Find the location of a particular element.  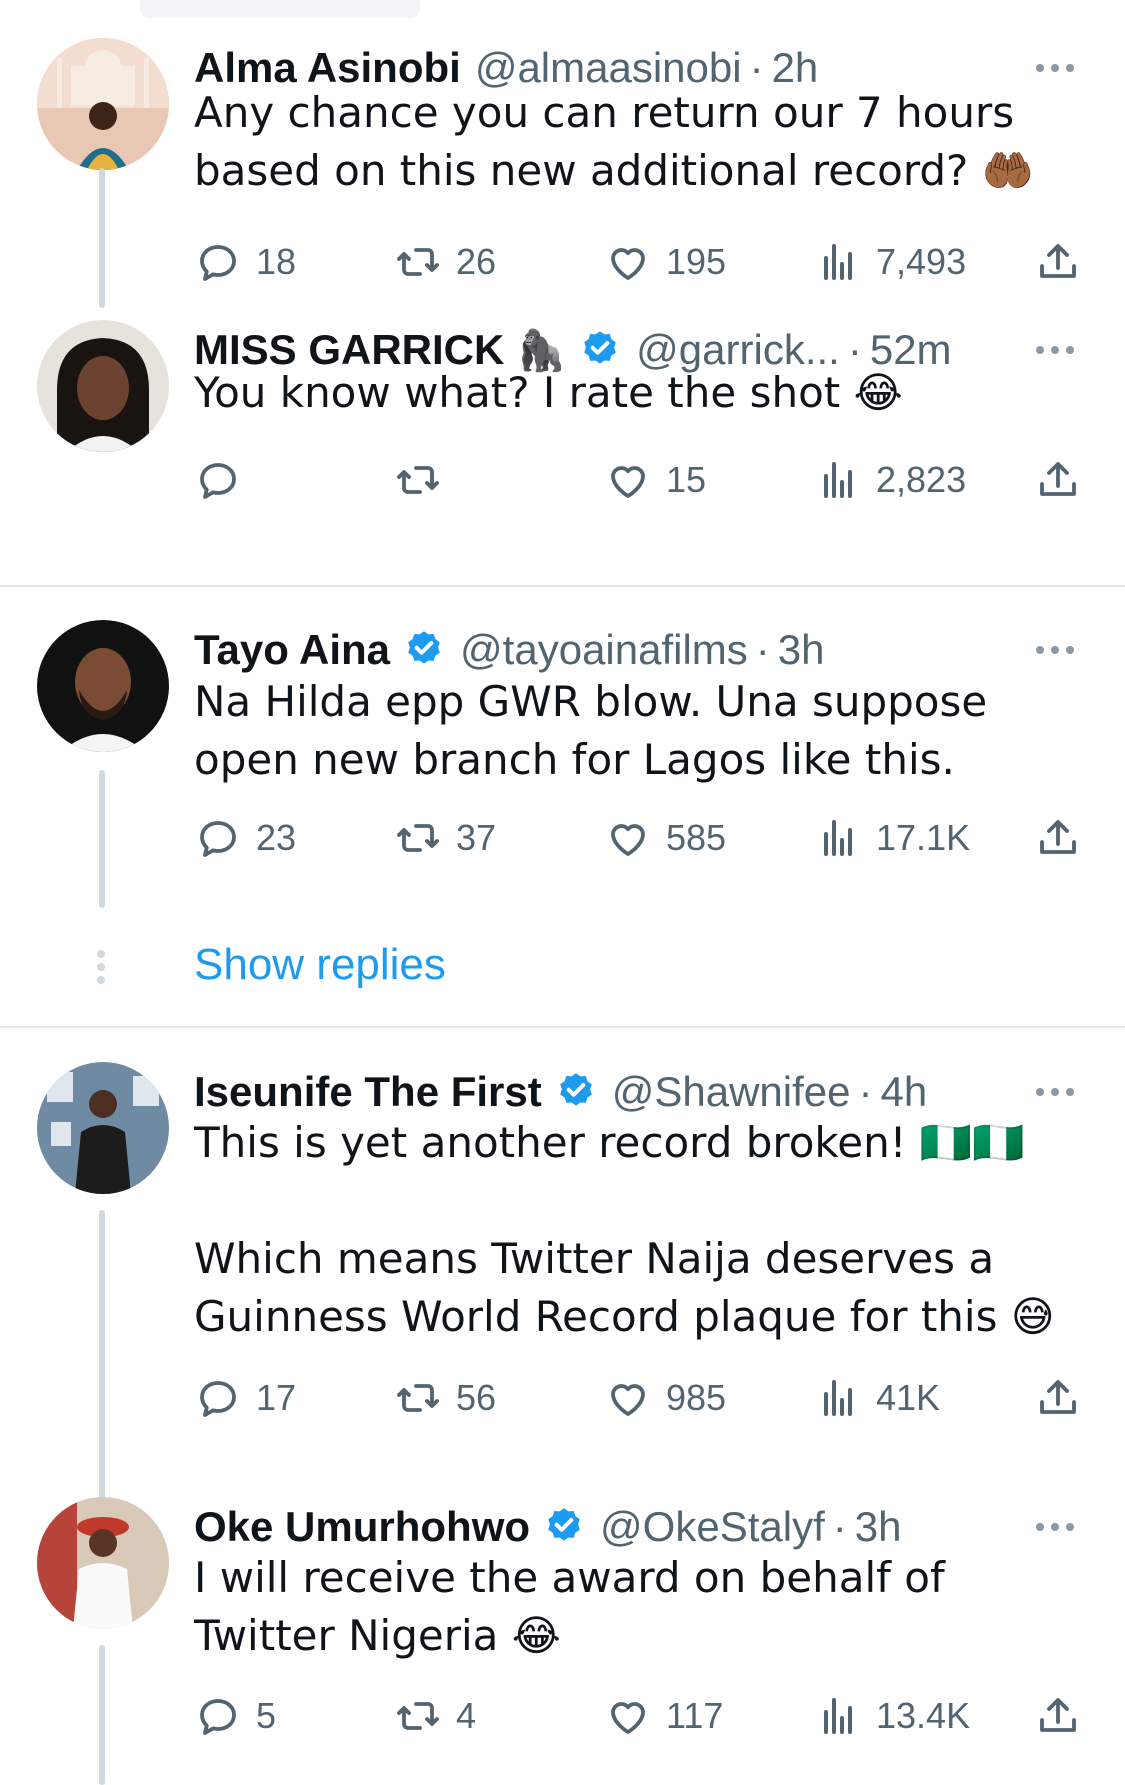

retweet-count: 4 is located at coordinates (466, 1715).